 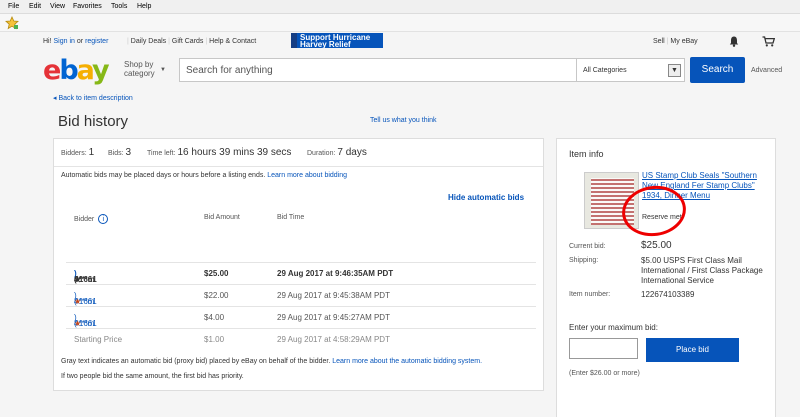 I want to click on bidders-label: Bidders:, so click(x=74, y=153).